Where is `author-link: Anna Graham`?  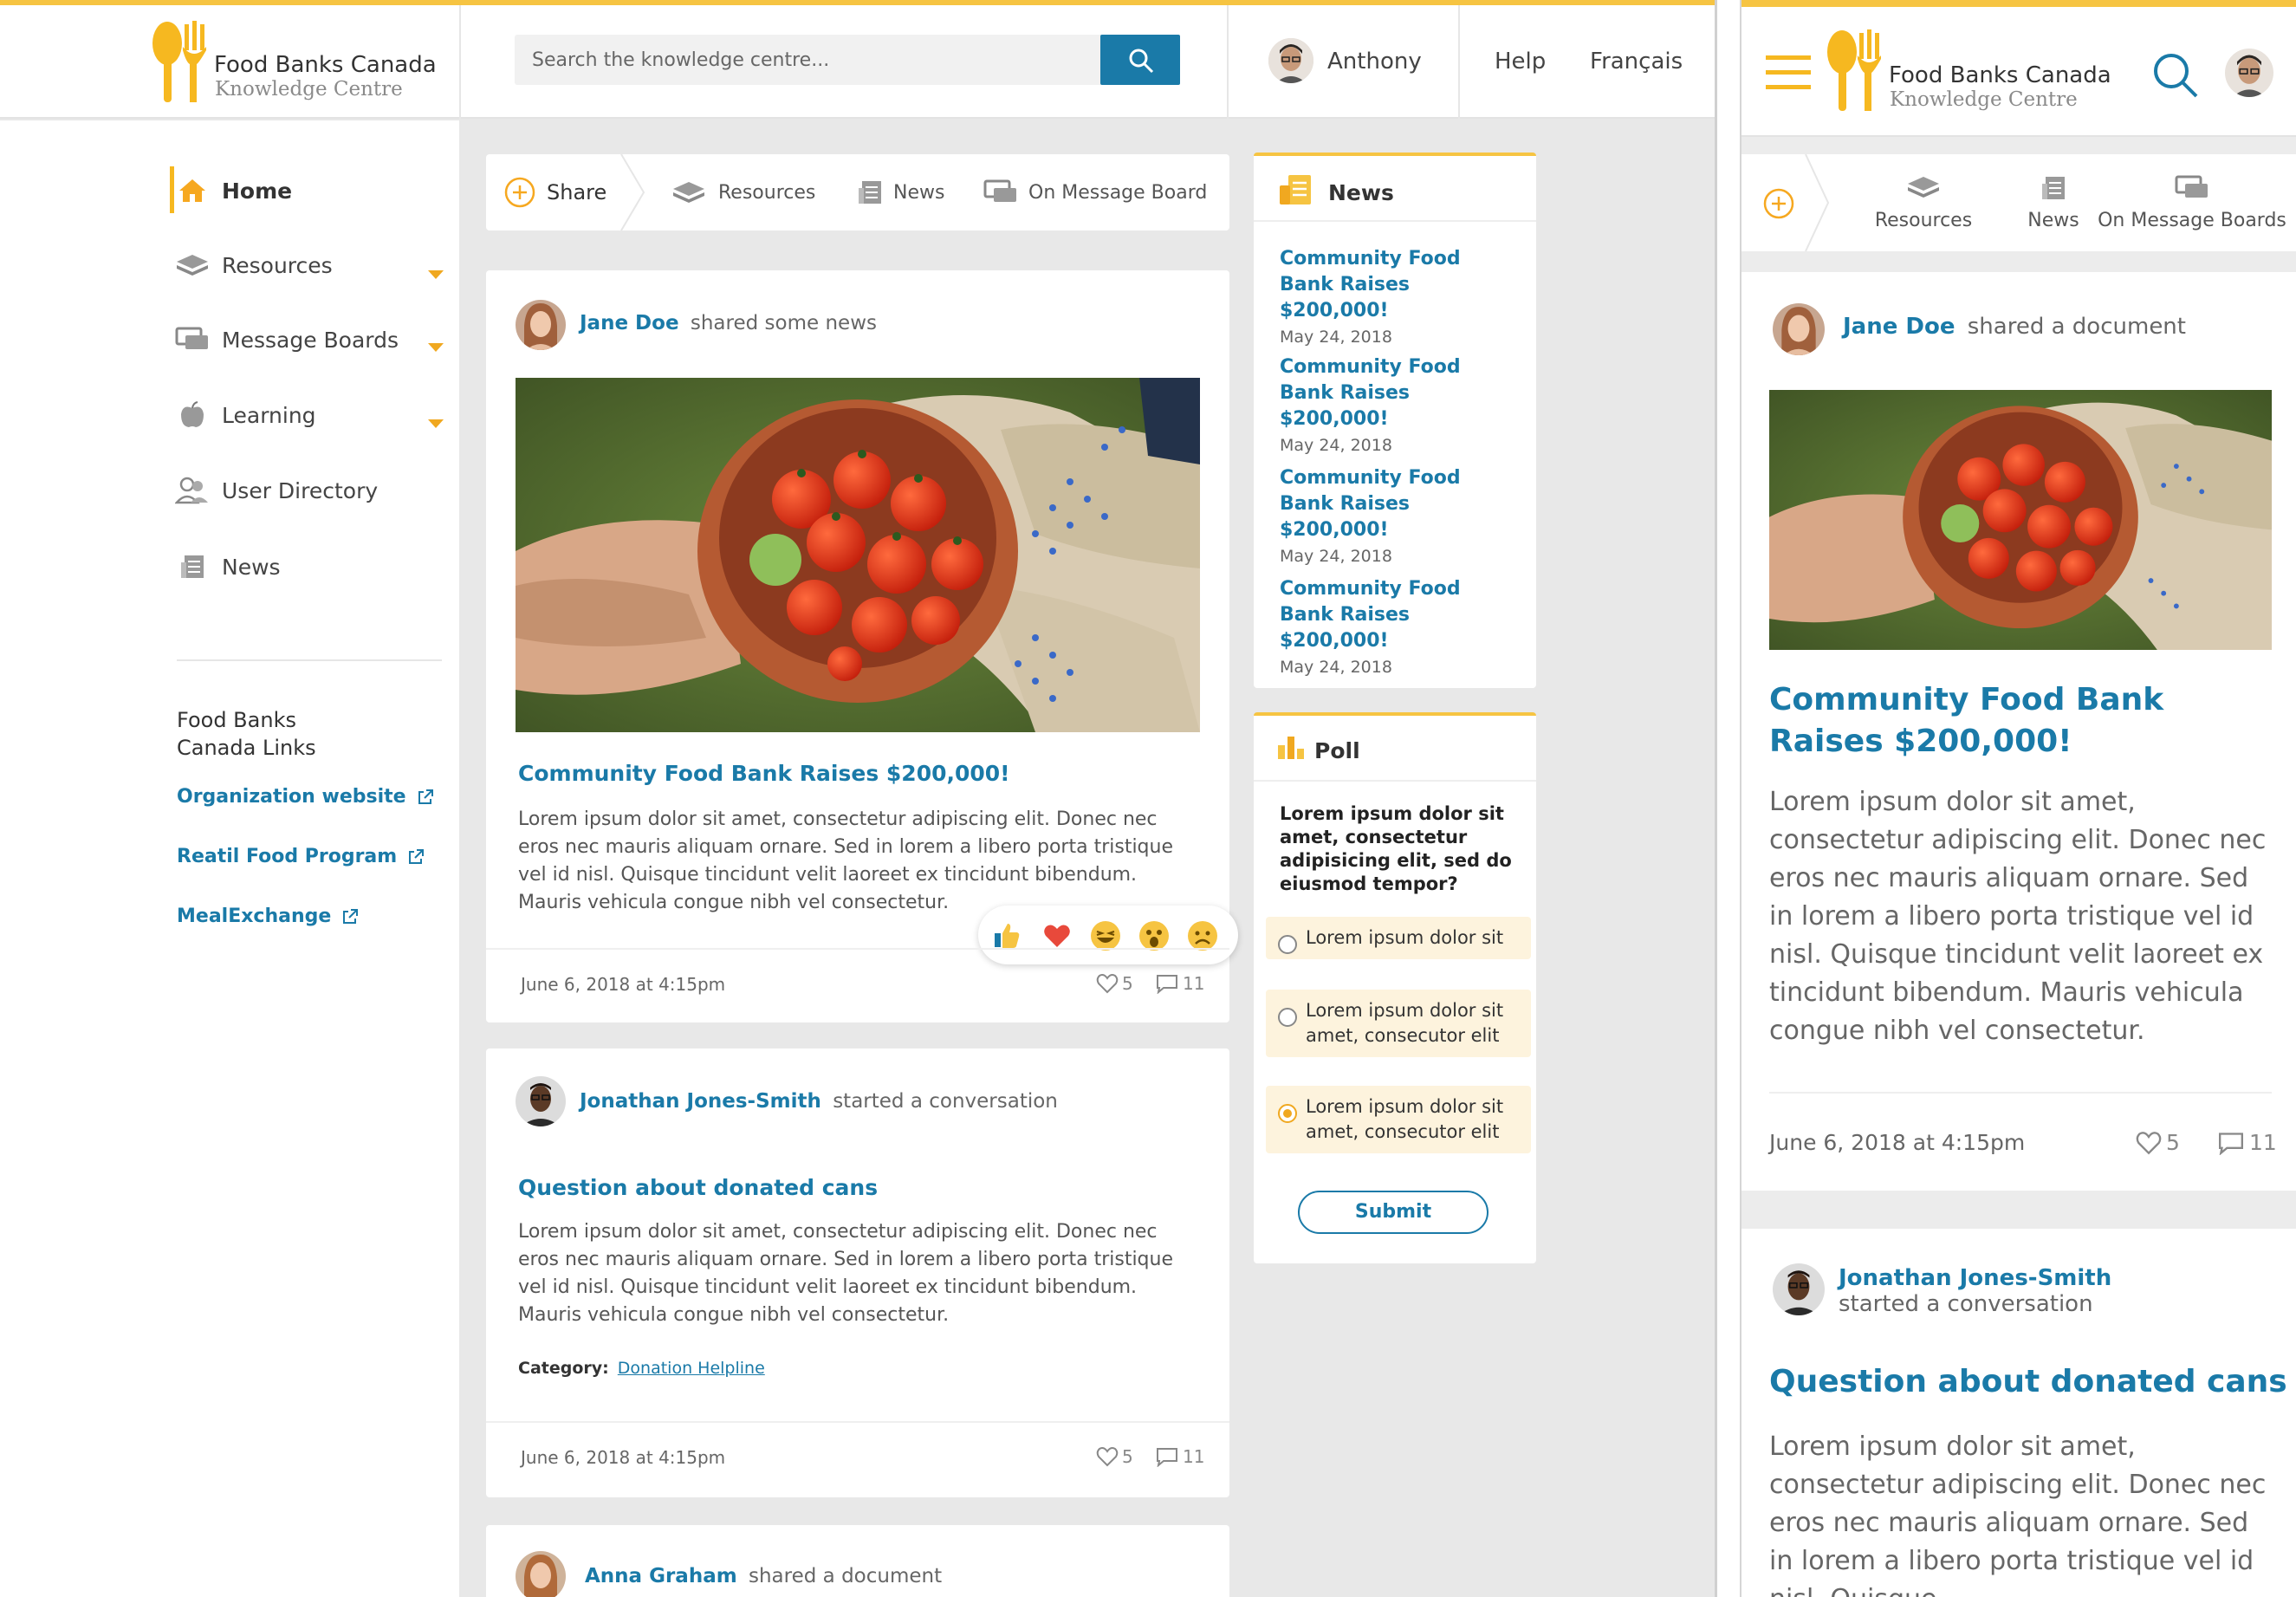
author-link: Anna Graham is located at coordinates (661, 1576).